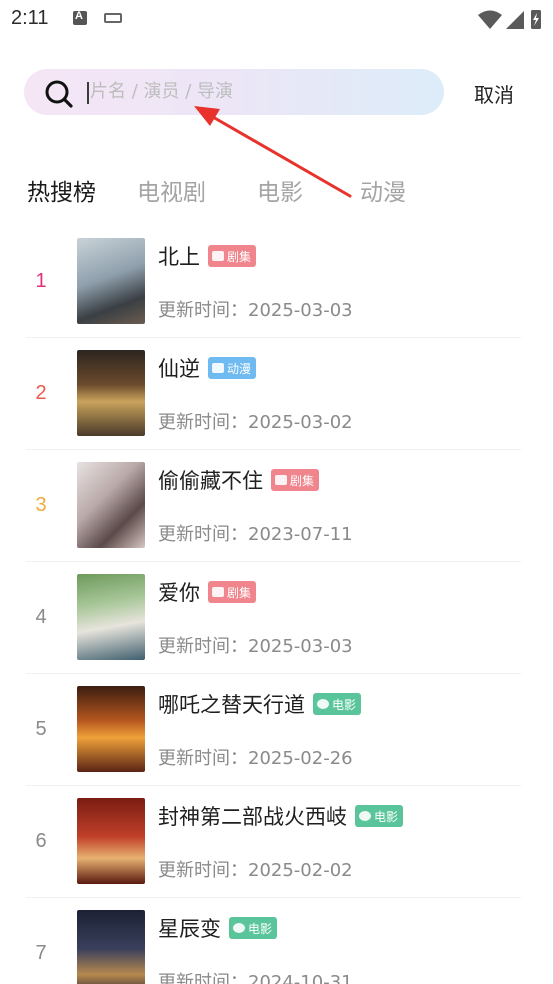 The height and width of the screenshot is (984, 554). I want to click on status-time: 2:11, so click(30, 18).